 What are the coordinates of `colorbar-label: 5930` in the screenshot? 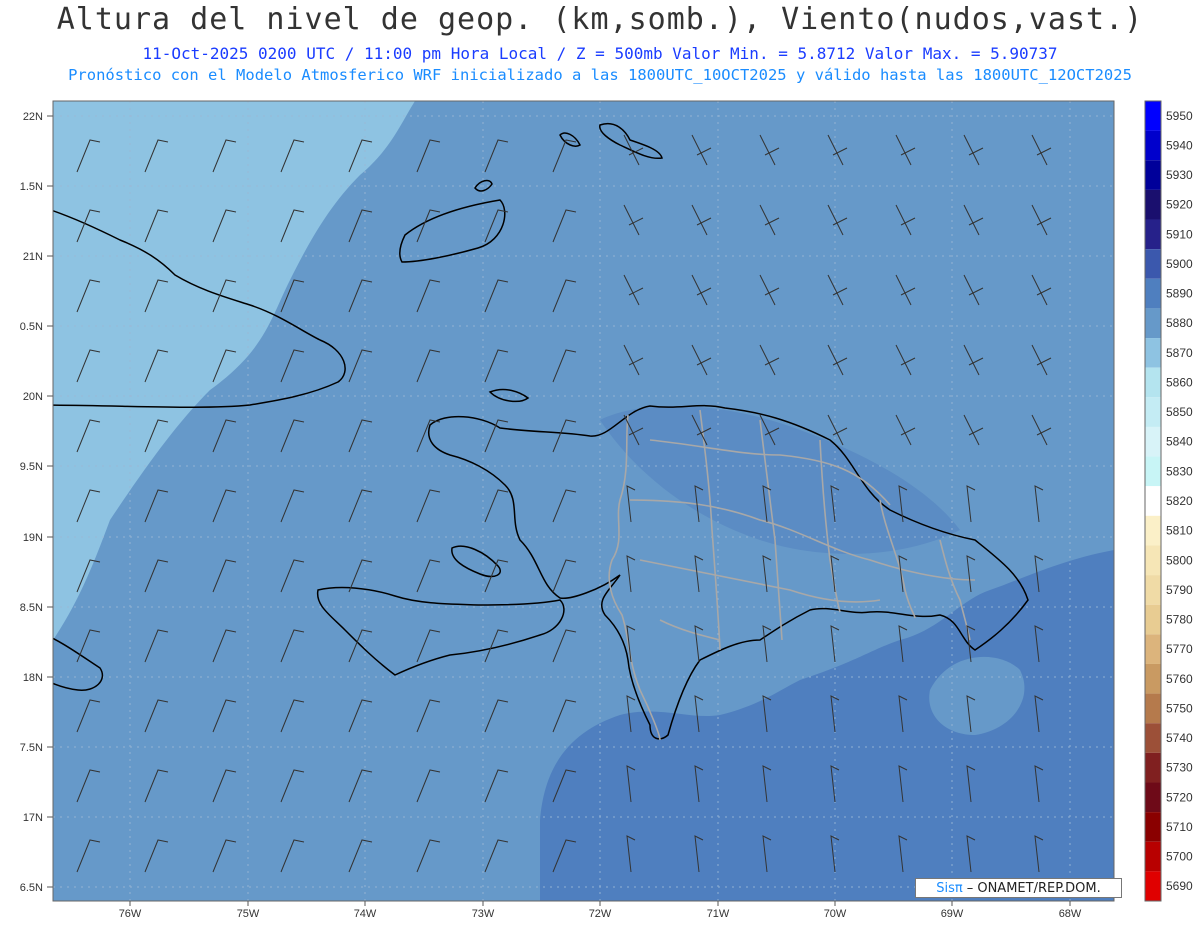 It's located at (1179, 175).